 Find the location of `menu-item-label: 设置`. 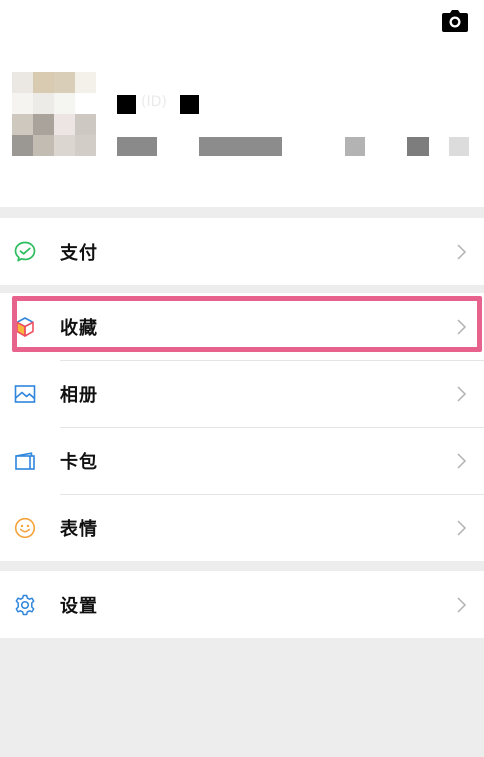

menu-item-label: 设置 is located at coordinates (79, 606).